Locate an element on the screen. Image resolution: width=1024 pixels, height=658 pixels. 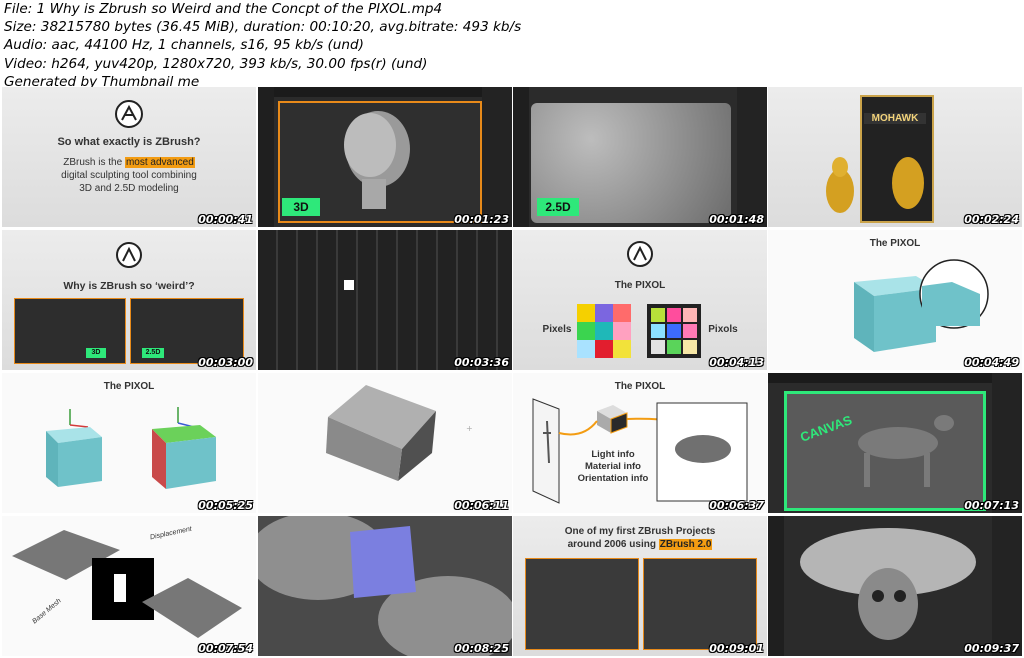
thumbnail-14: 00:08:25 is located at coordinates (385, 586).